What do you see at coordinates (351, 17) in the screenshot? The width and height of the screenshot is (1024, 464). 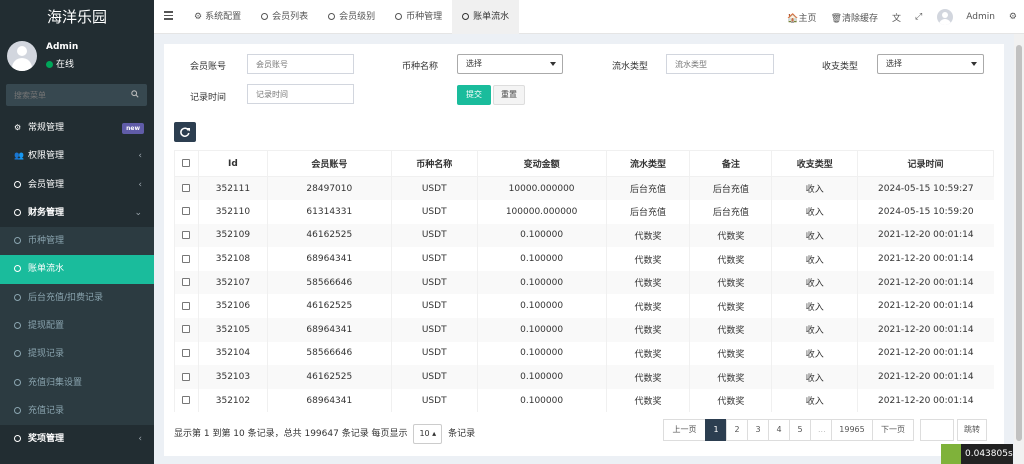 I see `tab-member-level: 会员级别` at bounding box center [351, 17].